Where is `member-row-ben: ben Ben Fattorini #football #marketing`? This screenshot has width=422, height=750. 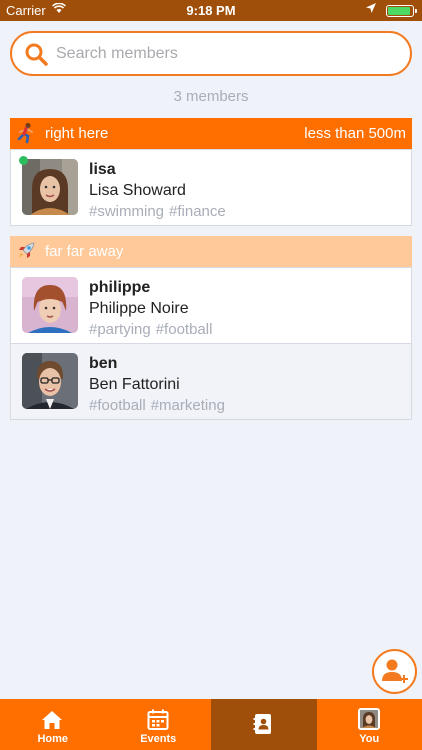 member-row-ben: ben Ben Fattorini #football #marketing is located at coordinates (211, 381).